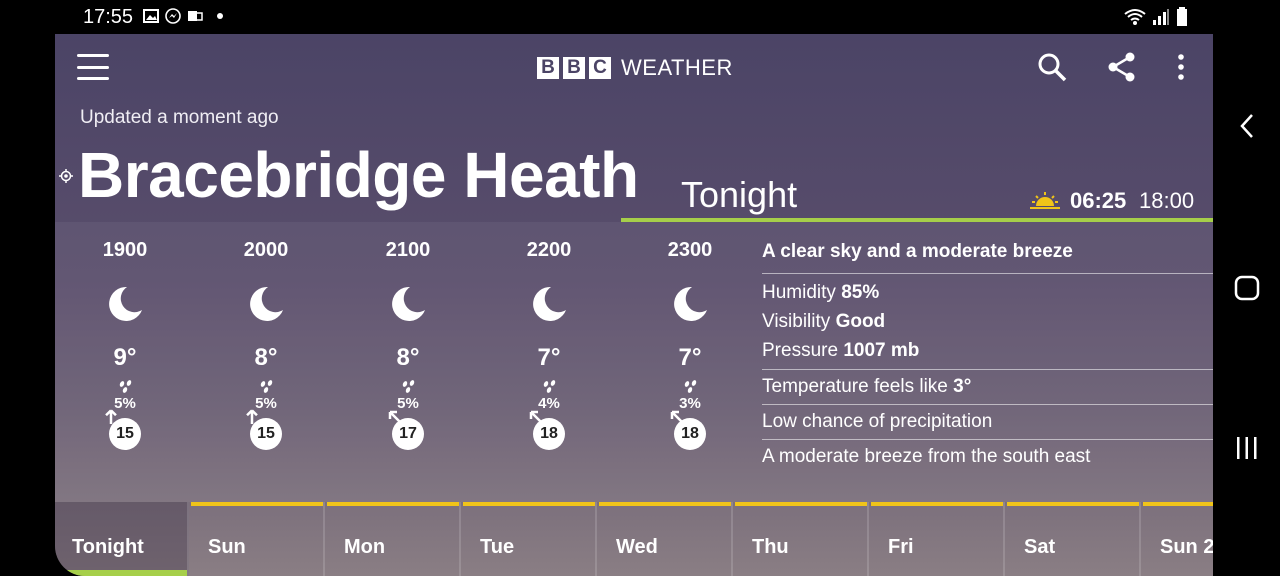 The image size is (1280, 576). Describe the element at coordinates (258, 539) in the screenshot. I see `day-tab-sun: Sun` at that location.